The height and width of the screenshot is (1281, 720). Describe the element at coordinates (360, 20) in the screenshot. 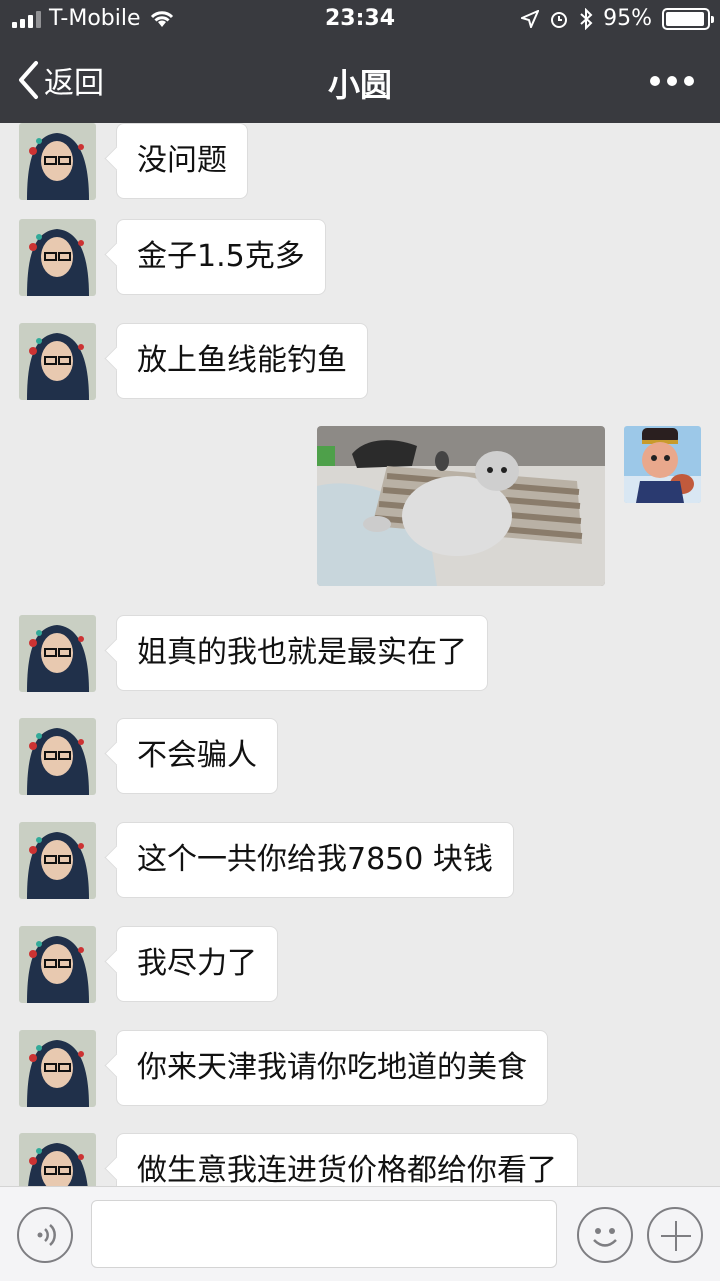

I see `status-bar: T-Mobile 23:34 95%` at that location.